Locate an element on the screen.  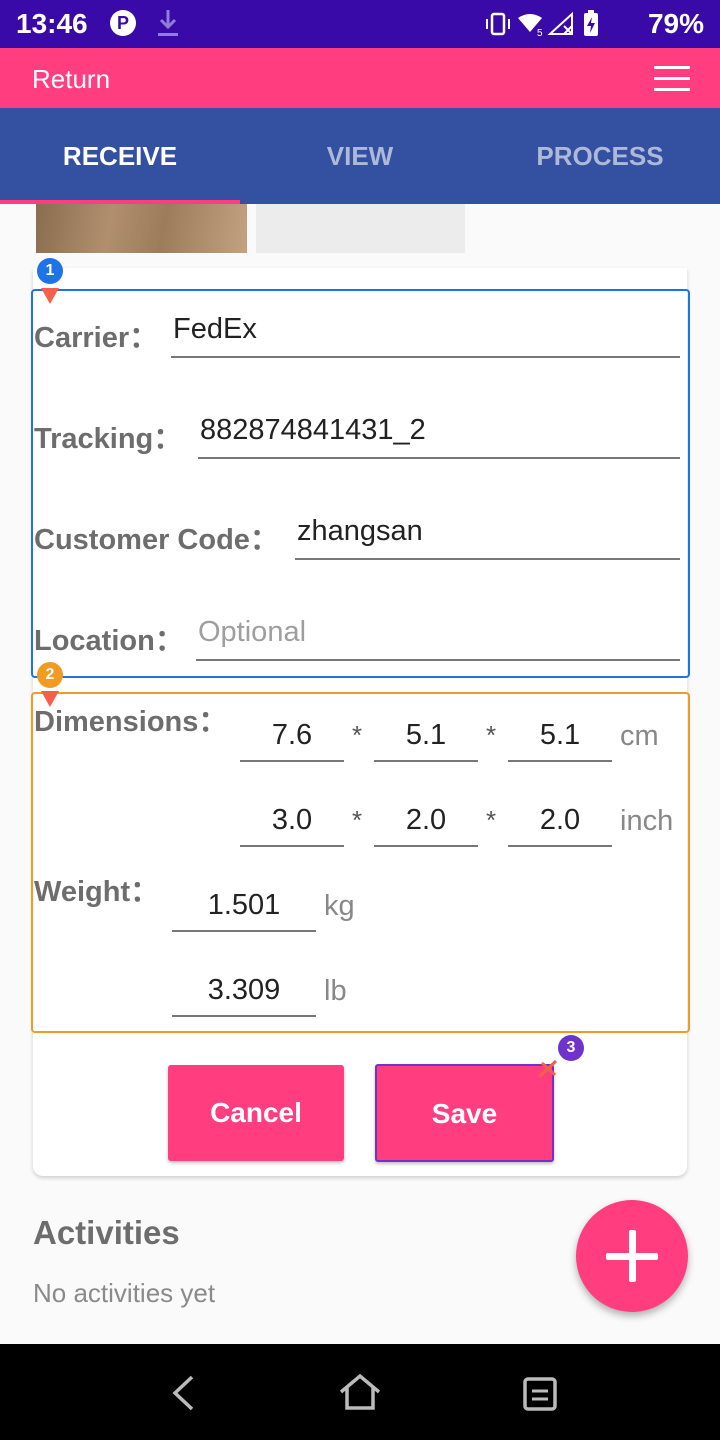
length-inch-field: 3.0 is located at coordinates (292, 822).